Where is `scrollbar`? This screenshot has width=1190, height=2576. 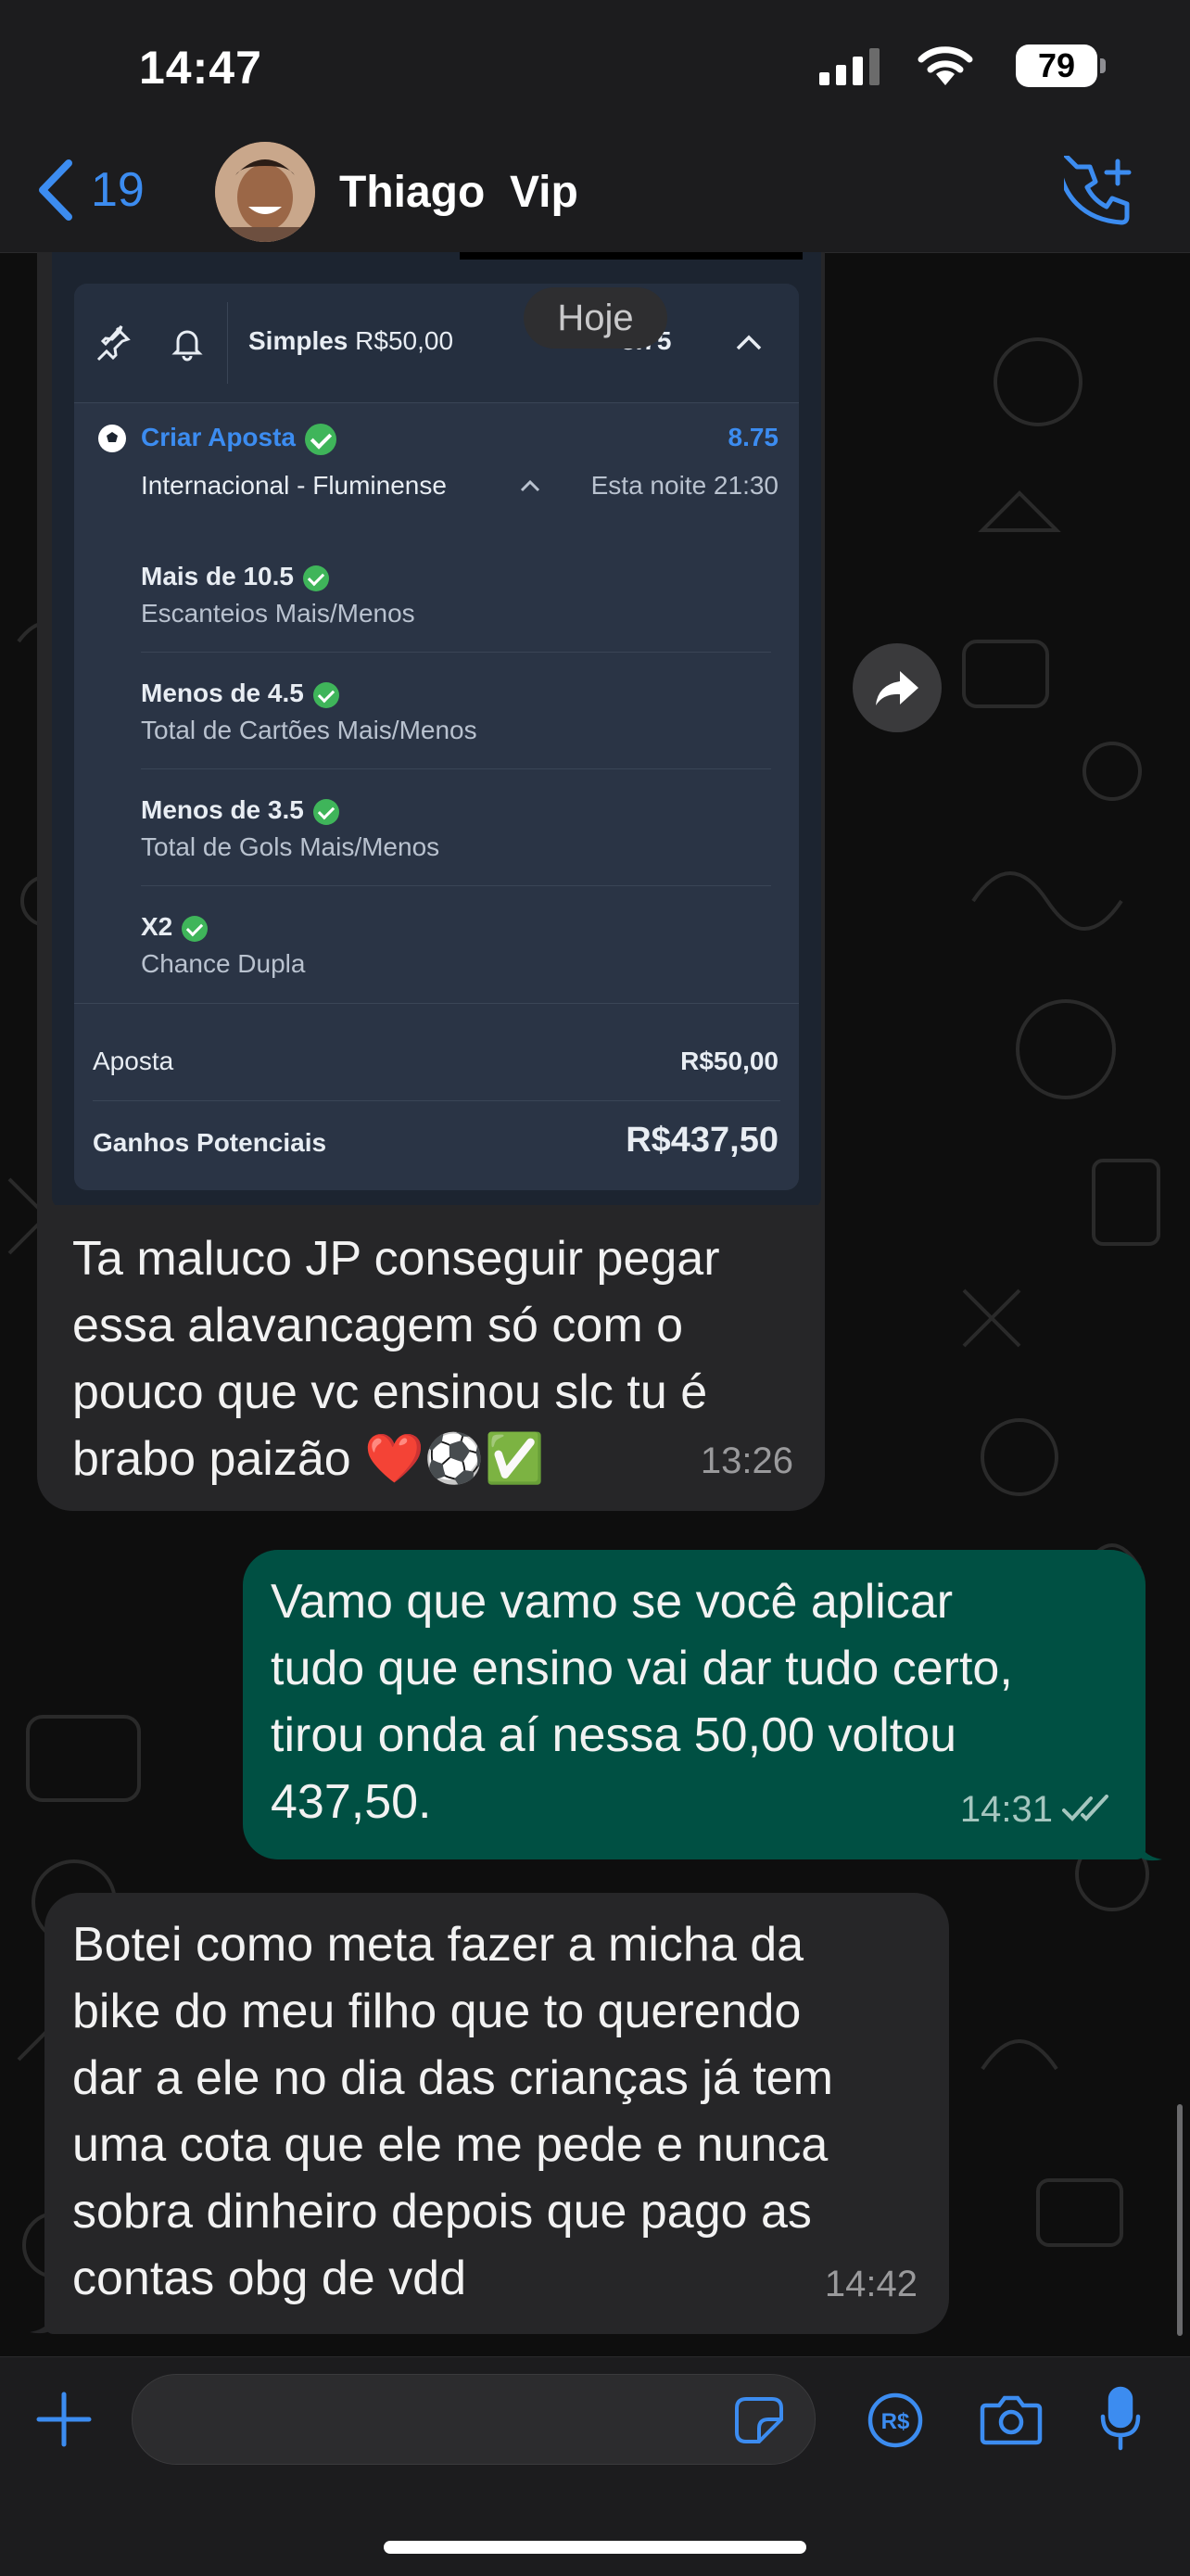
scrollbar is located at coordinates (1180, 2220).